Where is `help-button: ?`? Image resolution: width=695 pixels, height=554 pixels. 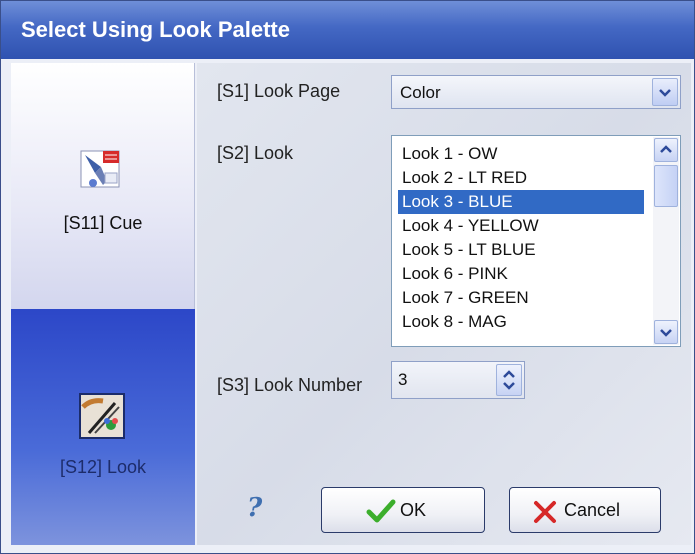
help-button: ? is located at coordinates (254, 508).